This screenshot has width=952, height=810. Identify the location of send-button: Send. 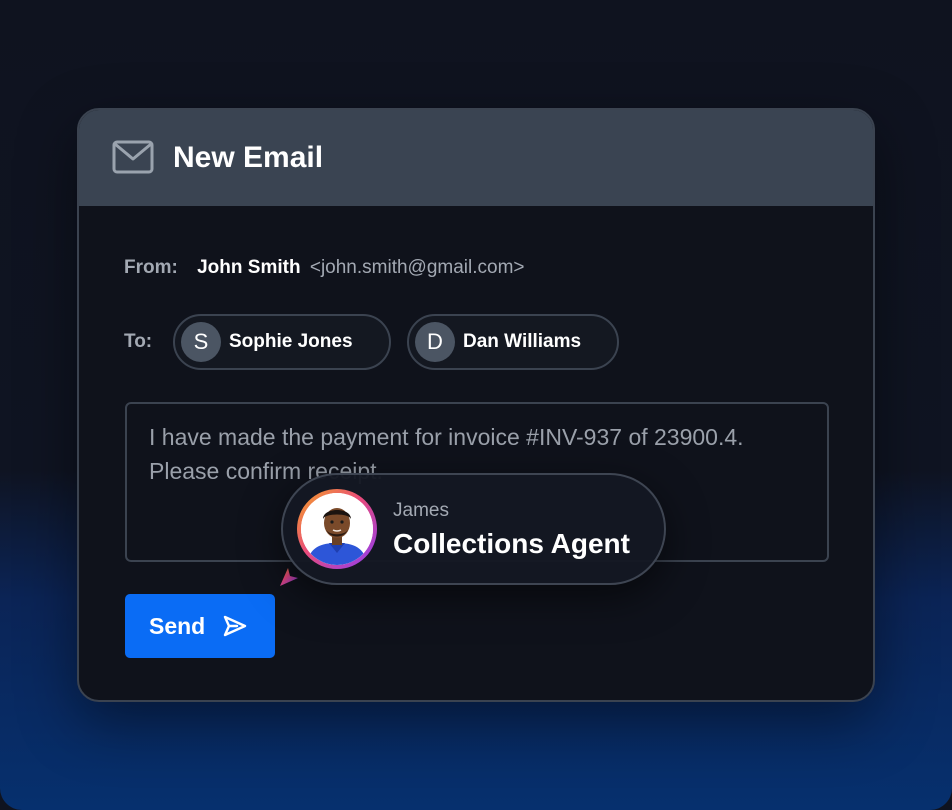
(200, 626).